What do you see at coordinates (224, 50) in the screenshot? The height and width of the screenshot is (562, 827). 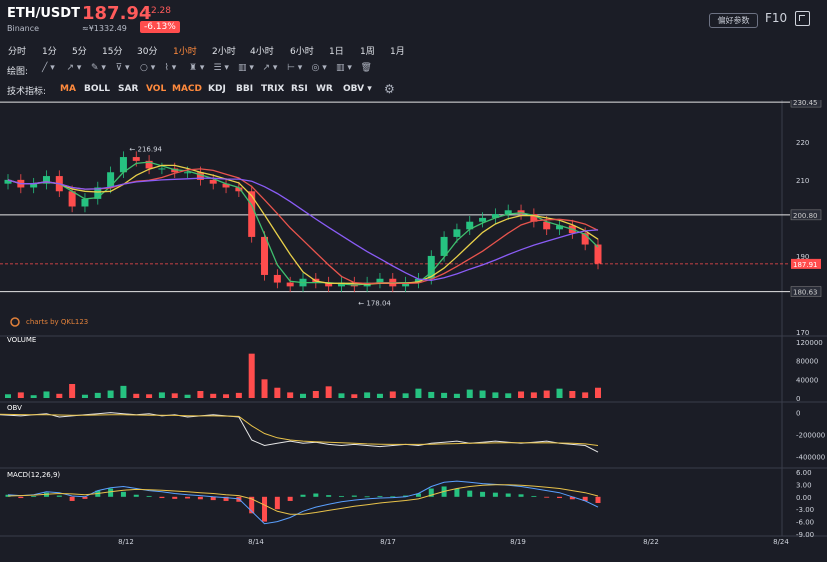 I see `tab-timeframe-6: 2小时` at bounding box center [224, 50].